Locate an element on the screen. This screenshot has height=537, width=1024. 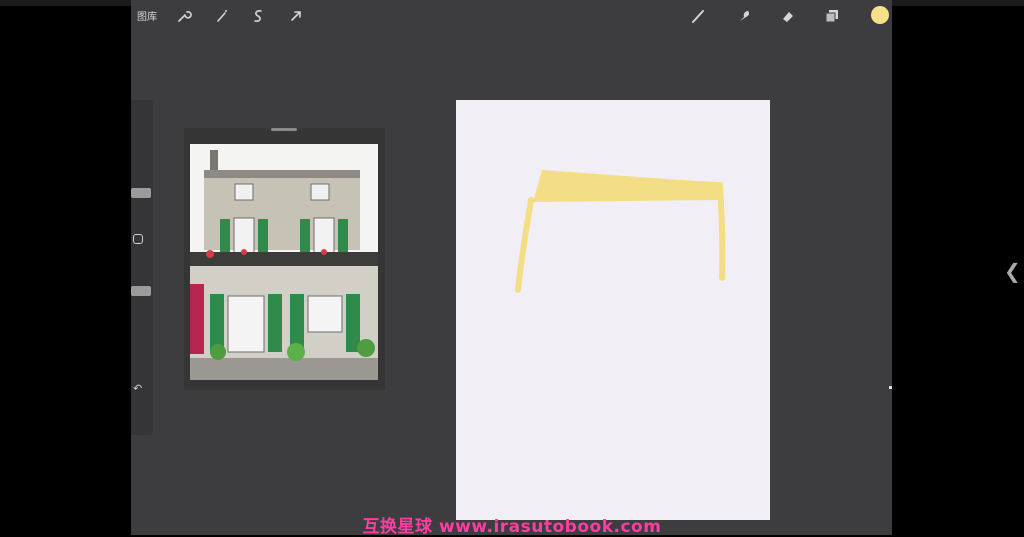
gallery-button: 图库 is located at coordinates (147, 15).